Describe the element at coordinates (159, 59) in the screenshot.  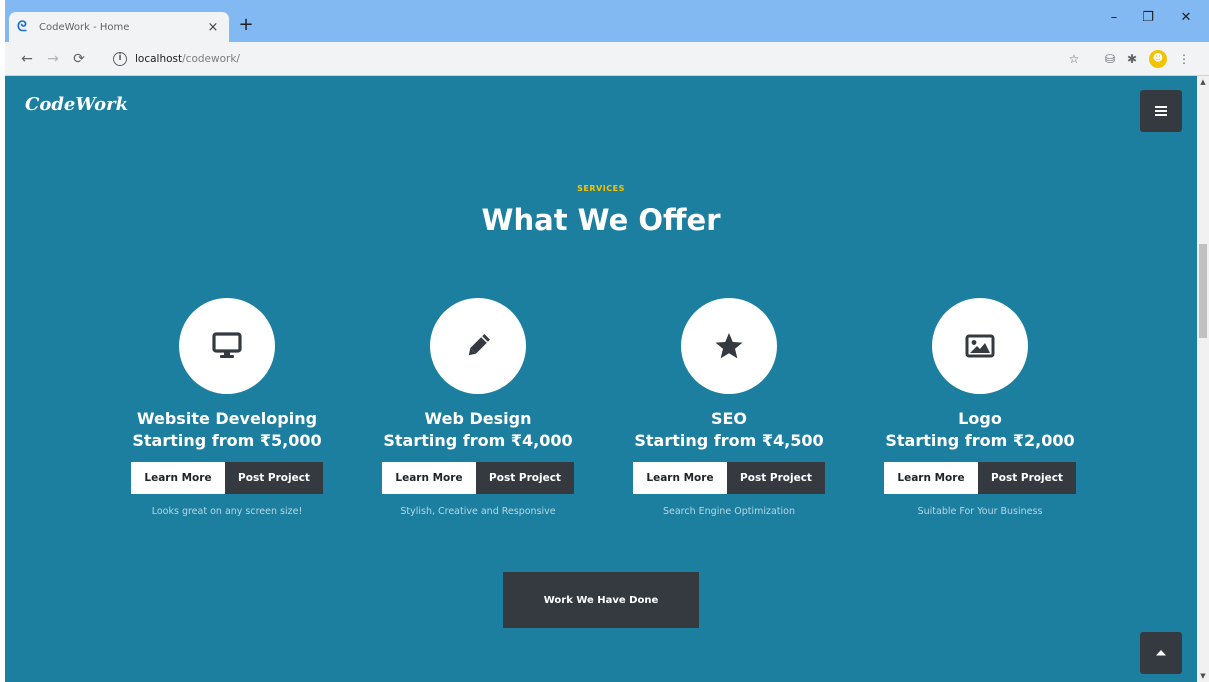
I see `url-host: localhost` at that location.